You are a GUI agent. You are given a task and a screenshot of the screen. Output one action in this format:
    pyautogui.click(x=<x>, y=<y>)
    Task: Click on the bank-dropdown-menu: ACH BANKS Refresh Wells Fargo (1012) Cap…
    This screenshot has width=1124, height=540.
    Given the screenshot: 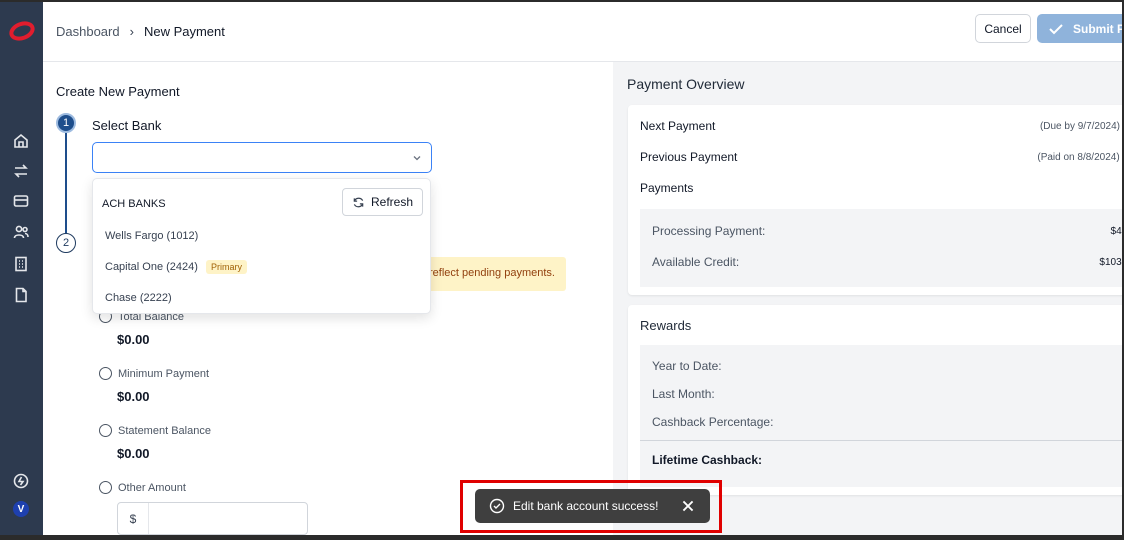 What is the action you would take?
    pyautogui.click(x=261, y=246)
    